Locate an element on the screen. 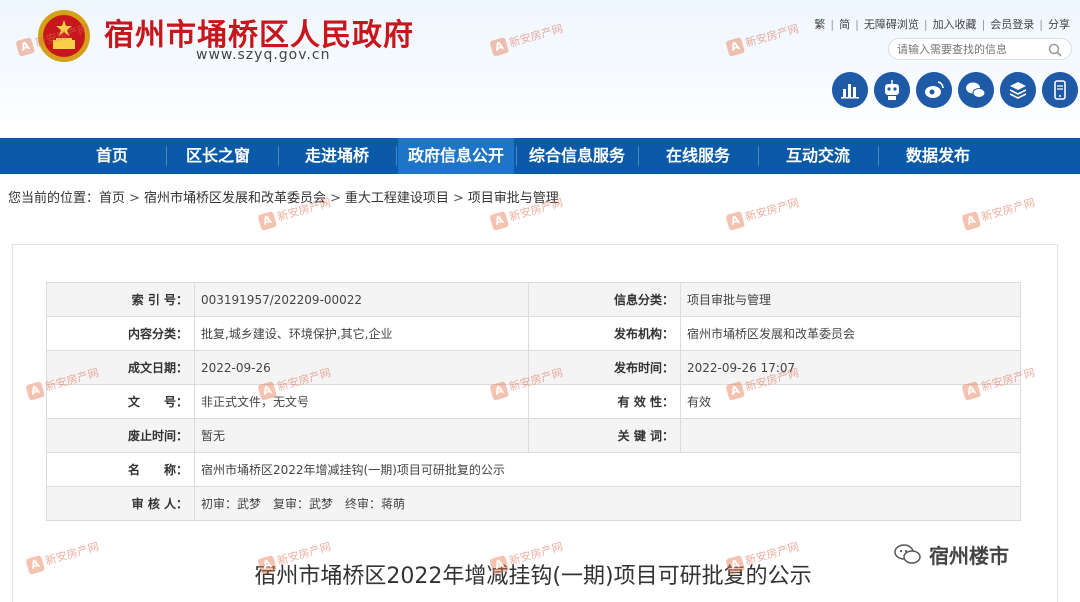 The width and height of the screenshot is (1080, 602). validity-value: 有效 is located at coordinates (850, 401).